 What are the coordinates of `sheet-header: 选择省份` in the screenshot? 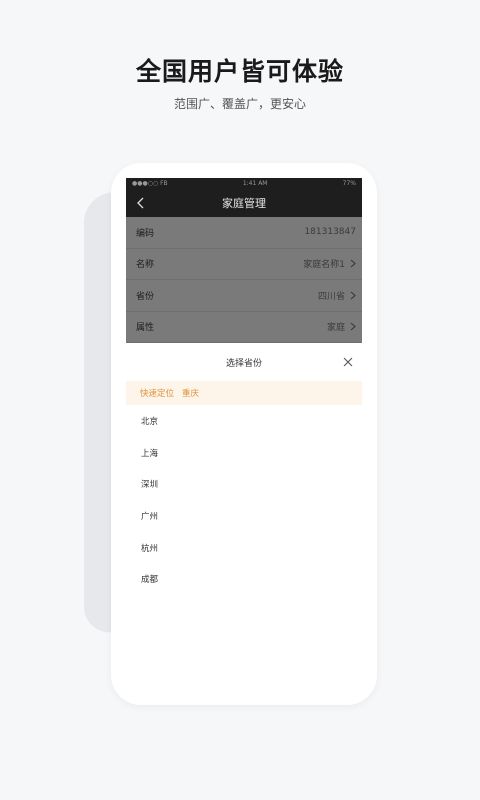 It's located at (244, 362).